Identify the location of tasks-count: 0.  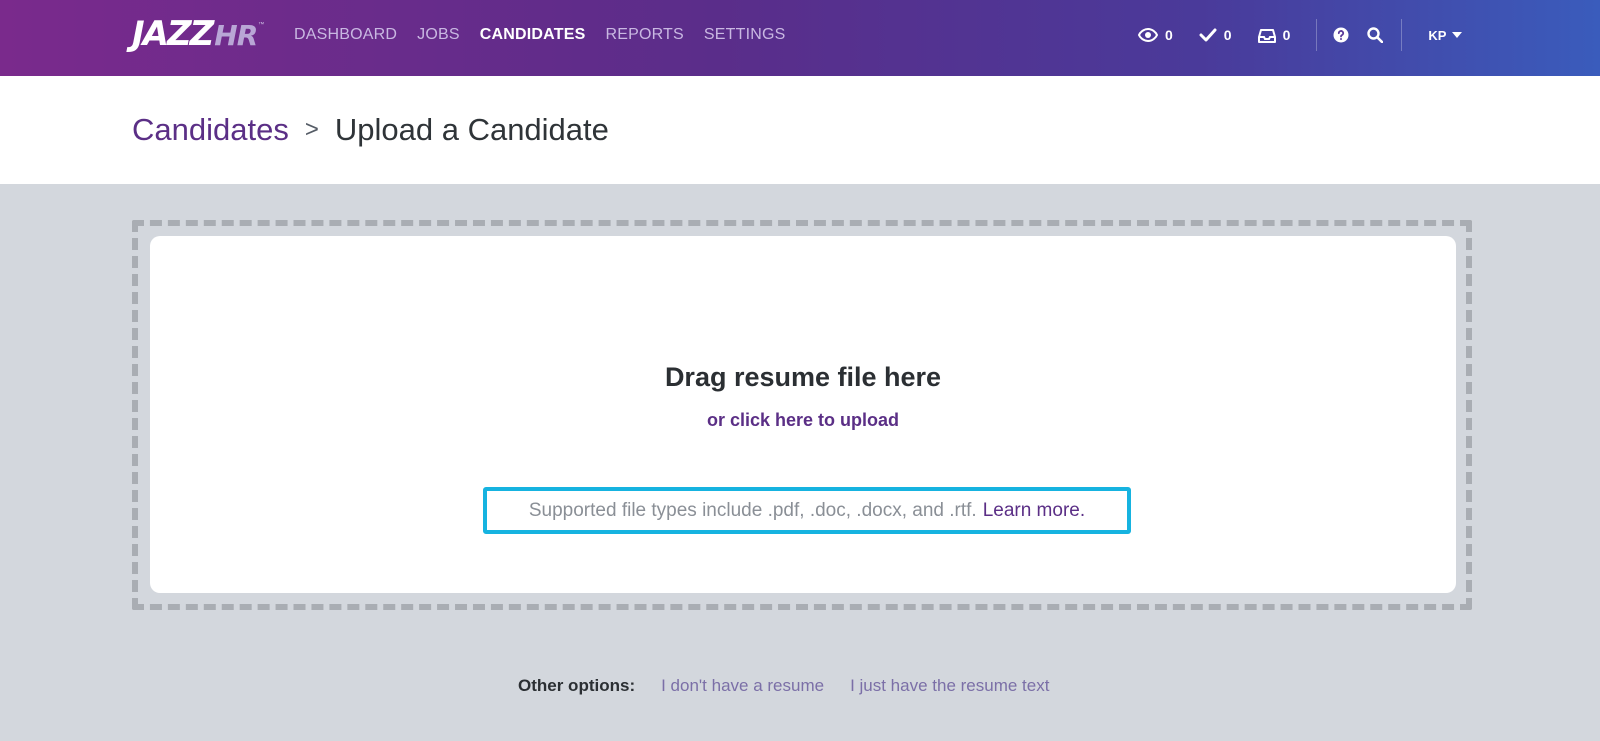
(1227, 35).